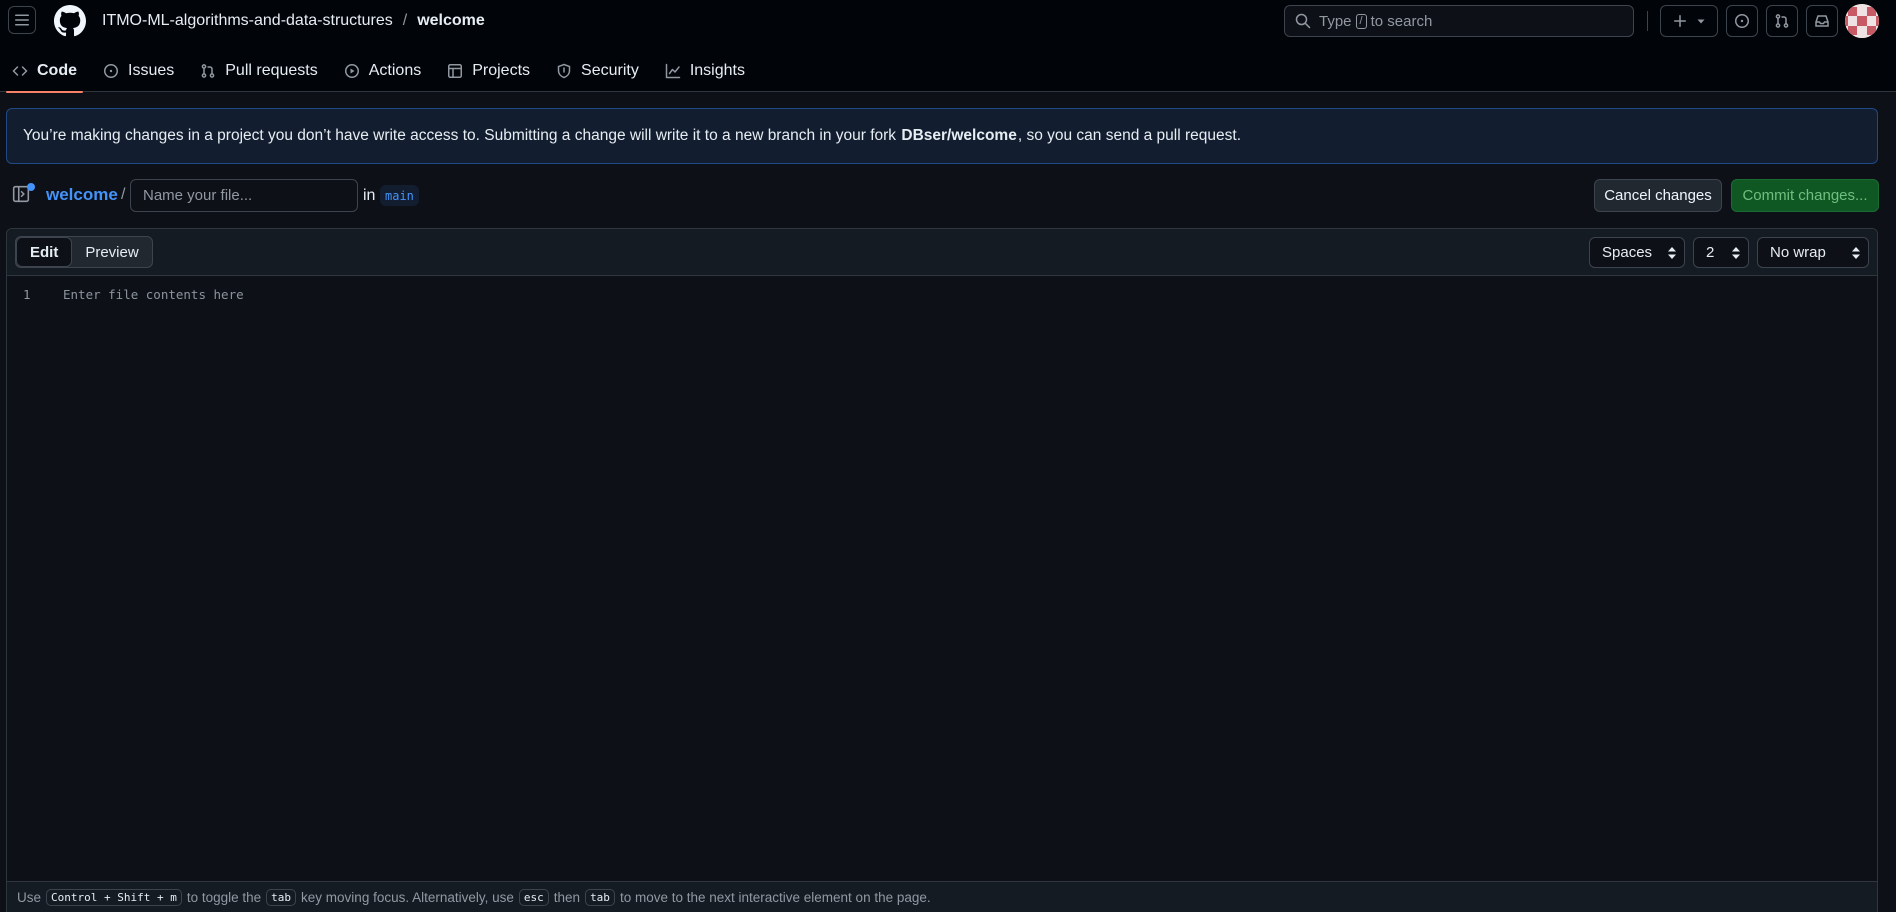 This screenshot has width=1896, height=912. What do you see at coordinates (451, 21) in the screenshot?
I see `repo-link: welcome` at bounding box center [451, 21].